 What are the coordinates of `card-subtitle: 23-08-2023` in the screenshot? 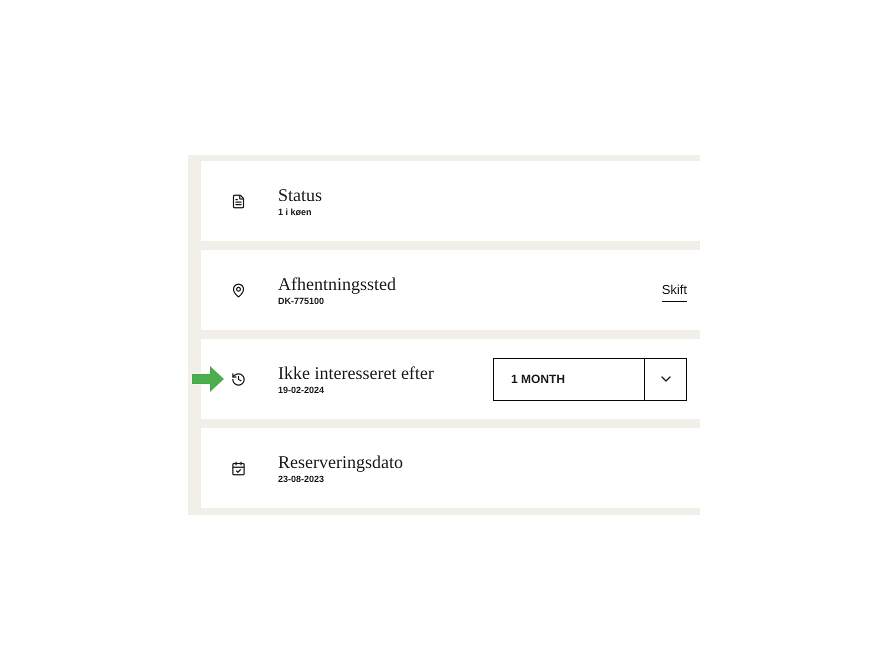 It's located at (302, 479).